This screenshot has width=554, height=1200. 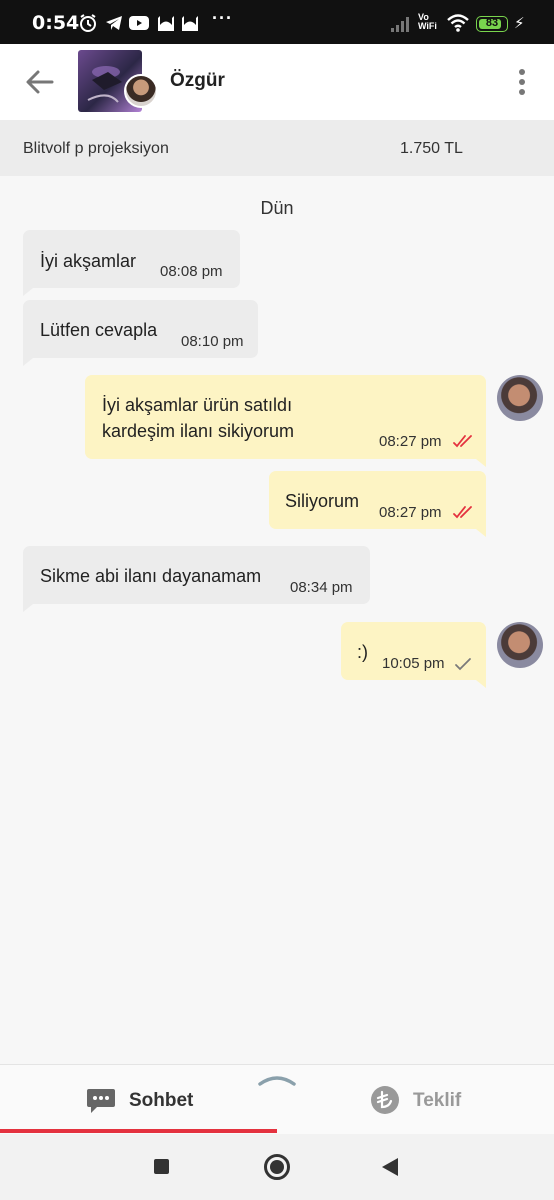 I want to click on charging-bolt-icon: ⚡, so click(x=519, y=23).